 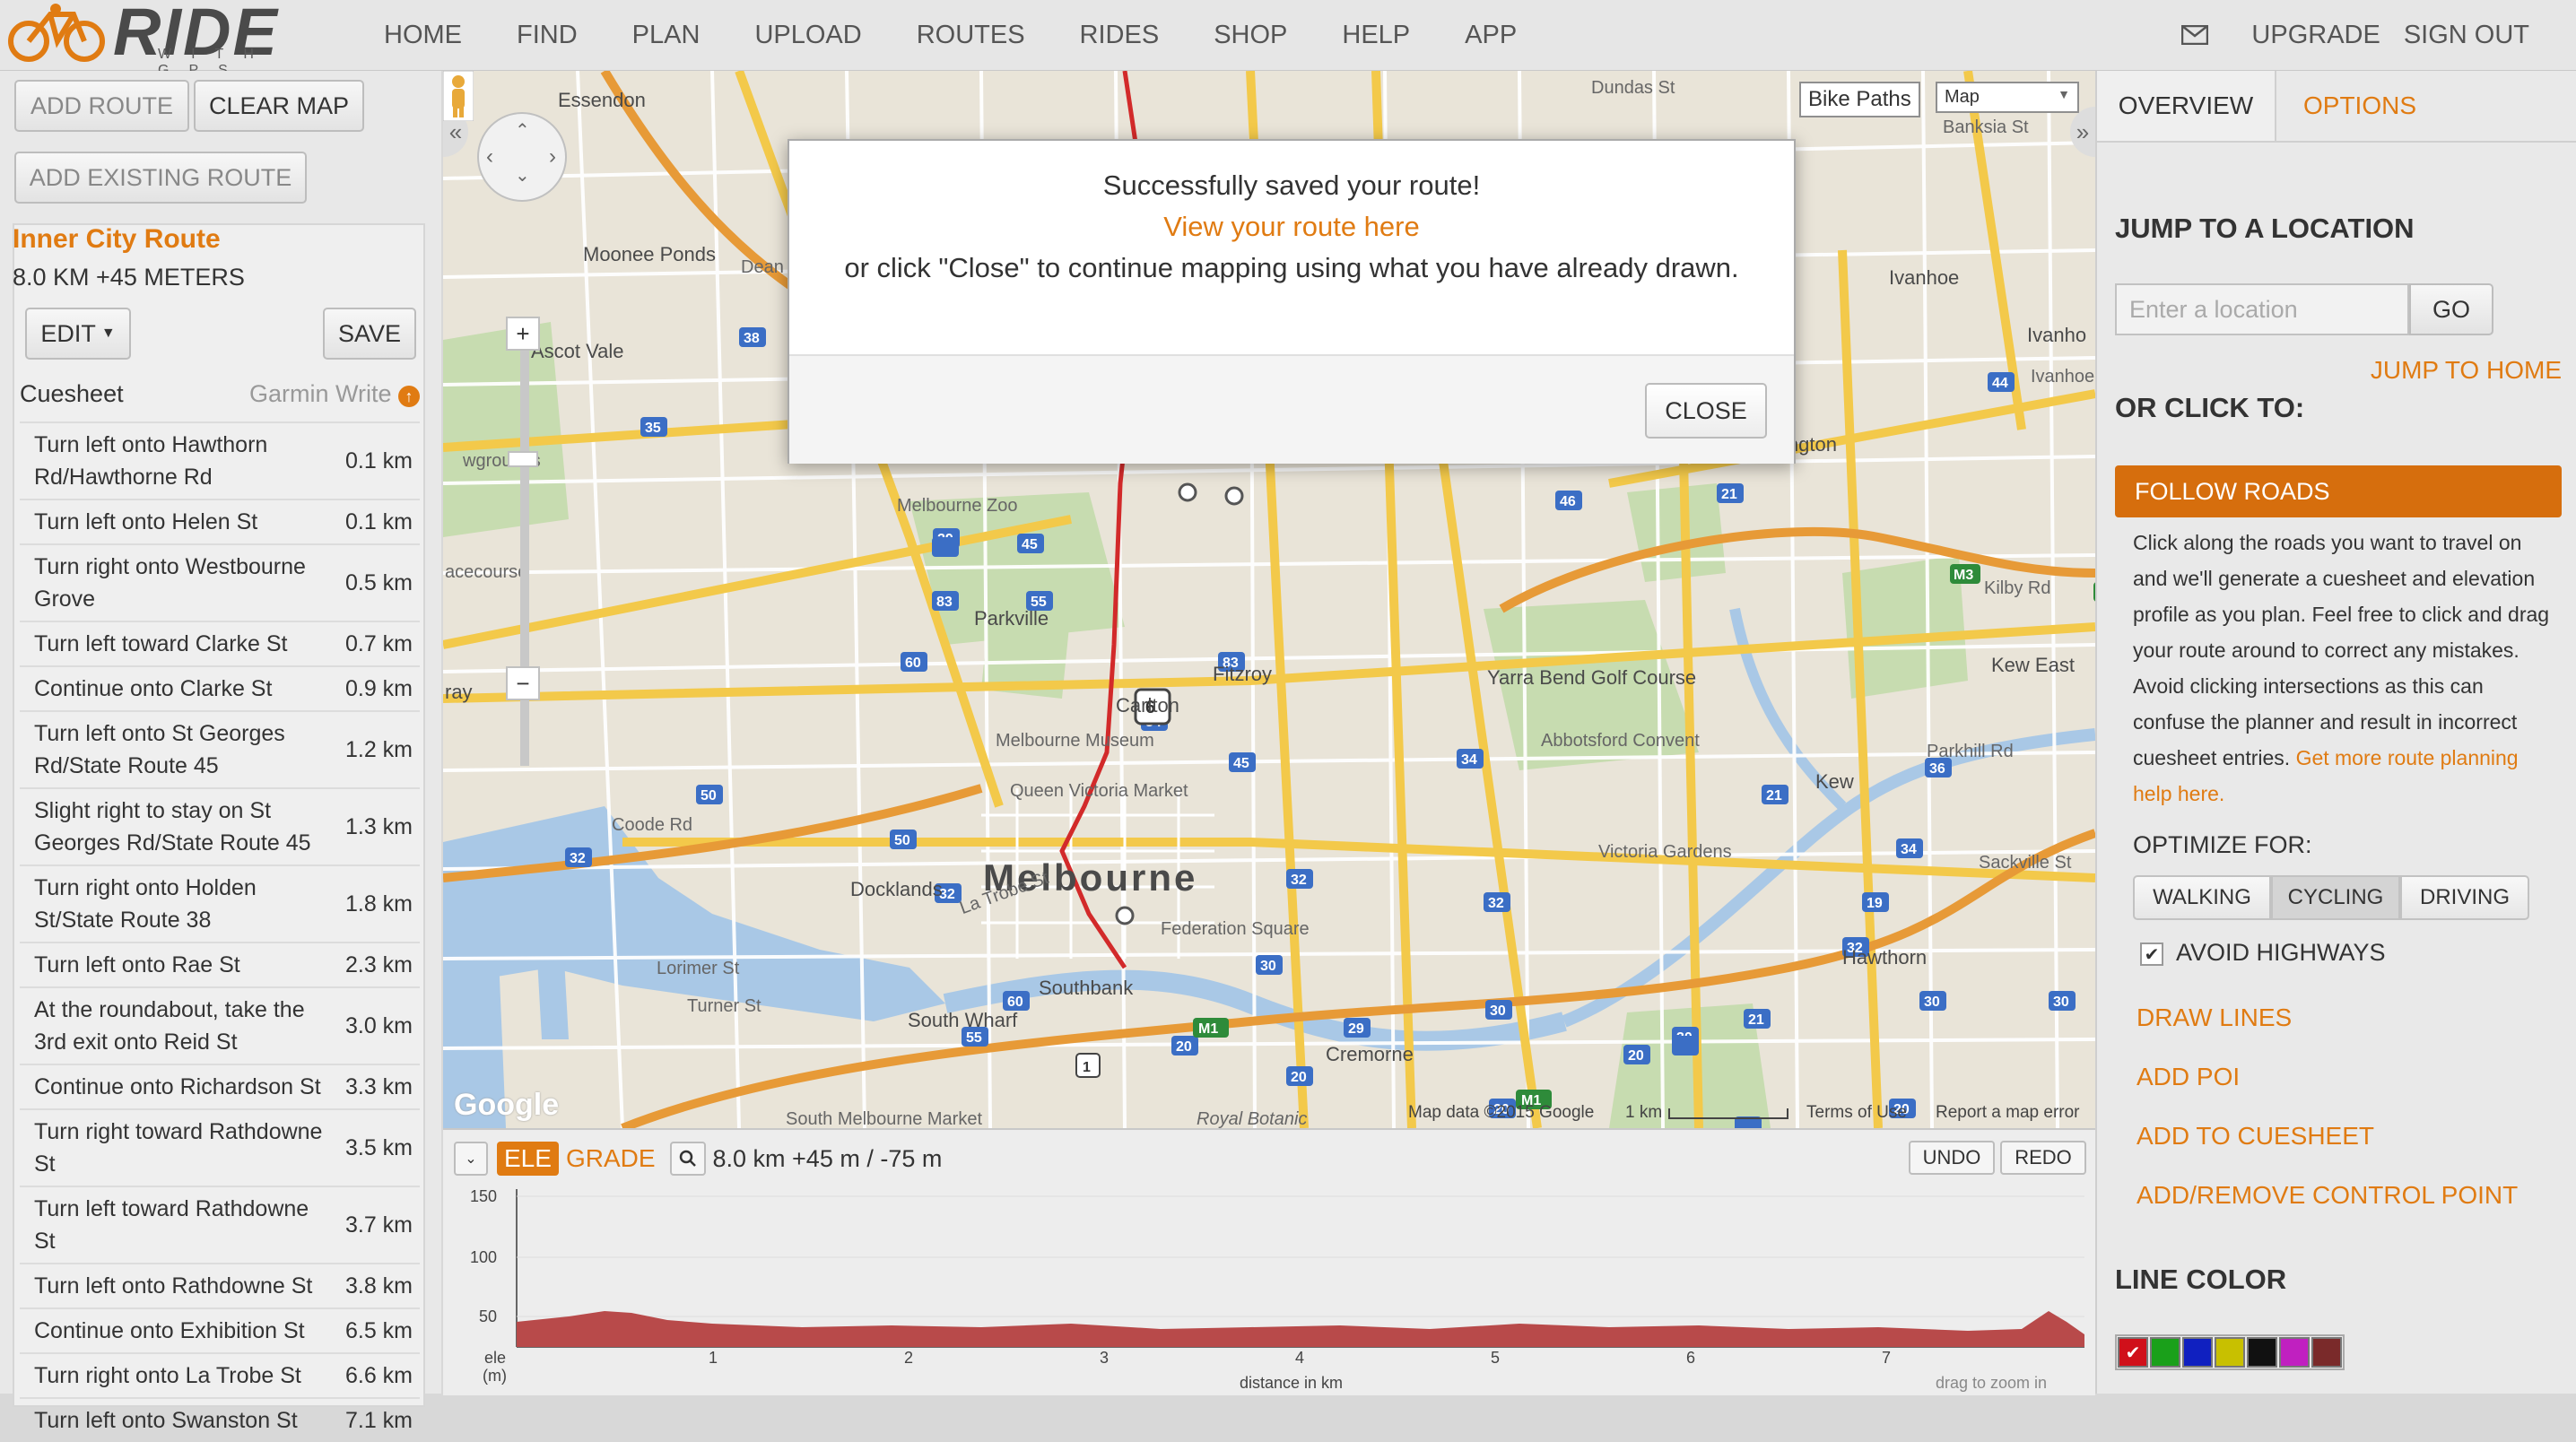 What do you see at coordinates (1665, 852) in the screenshot?
I see `map-label-victoria-gardens: Victoria Gardens` at bounding box center [1665, 852].